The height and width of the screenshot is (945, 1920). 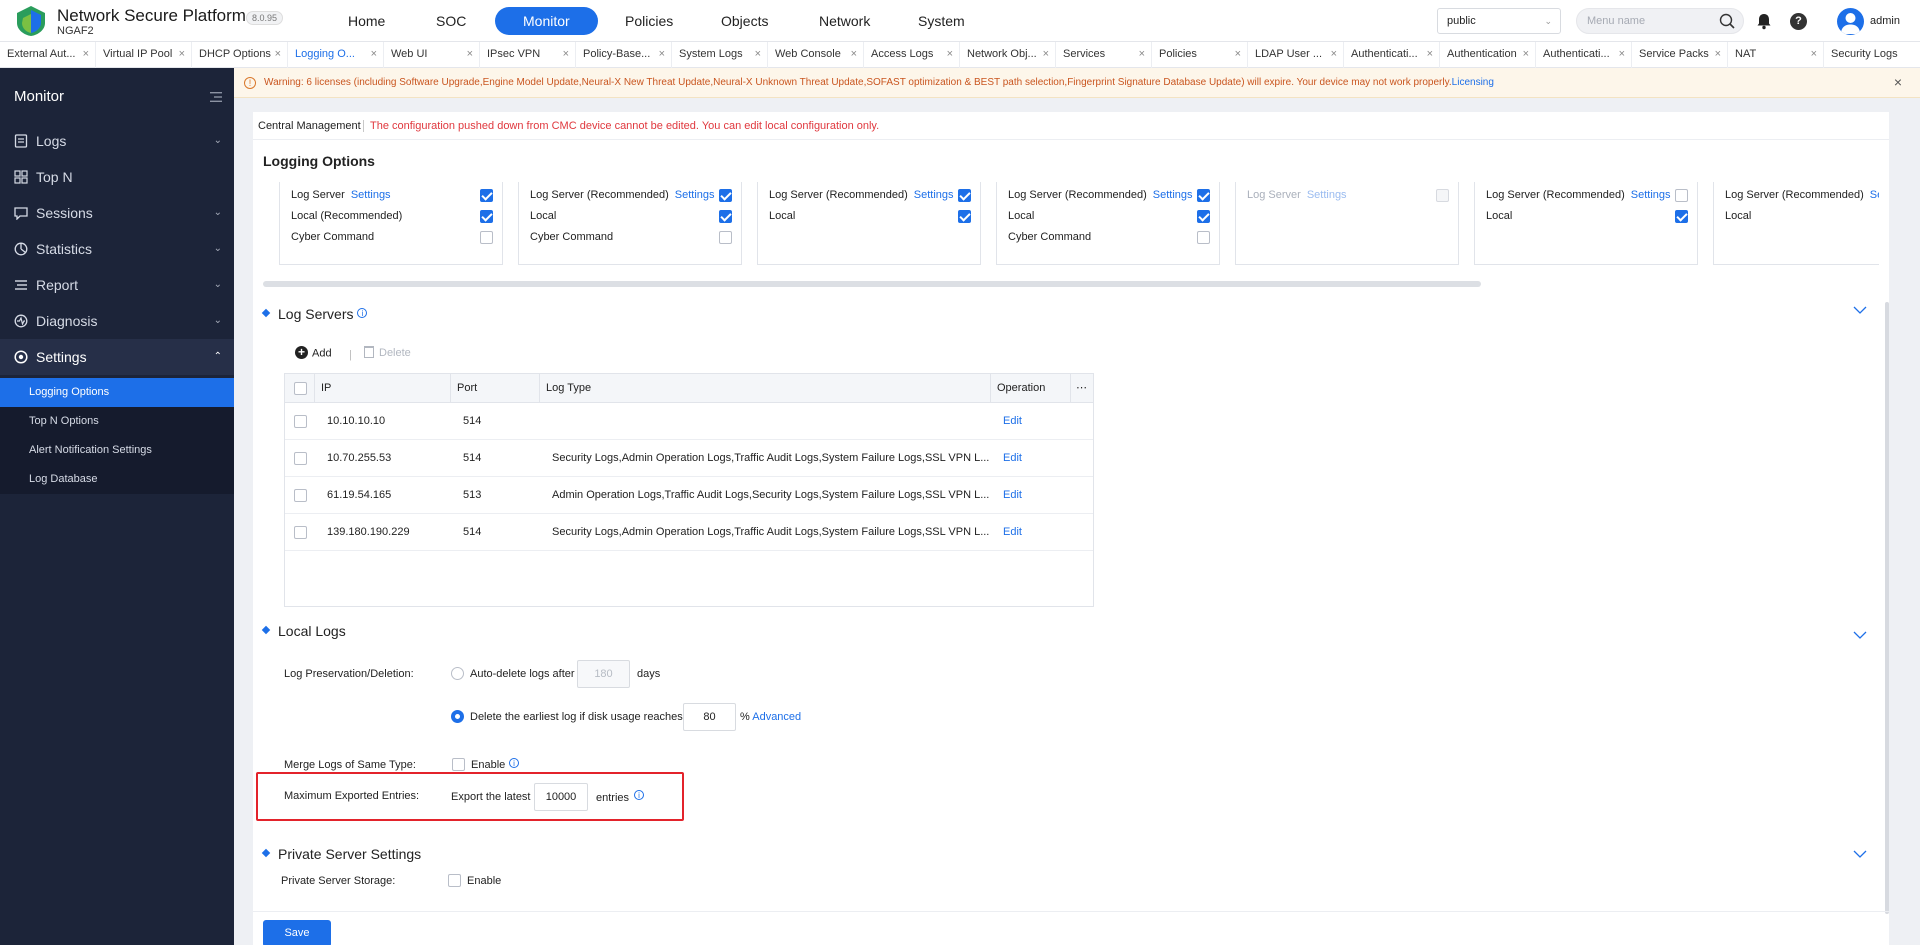 I want to click on scope-select: public ⌄, so click(x=1499, y=21).